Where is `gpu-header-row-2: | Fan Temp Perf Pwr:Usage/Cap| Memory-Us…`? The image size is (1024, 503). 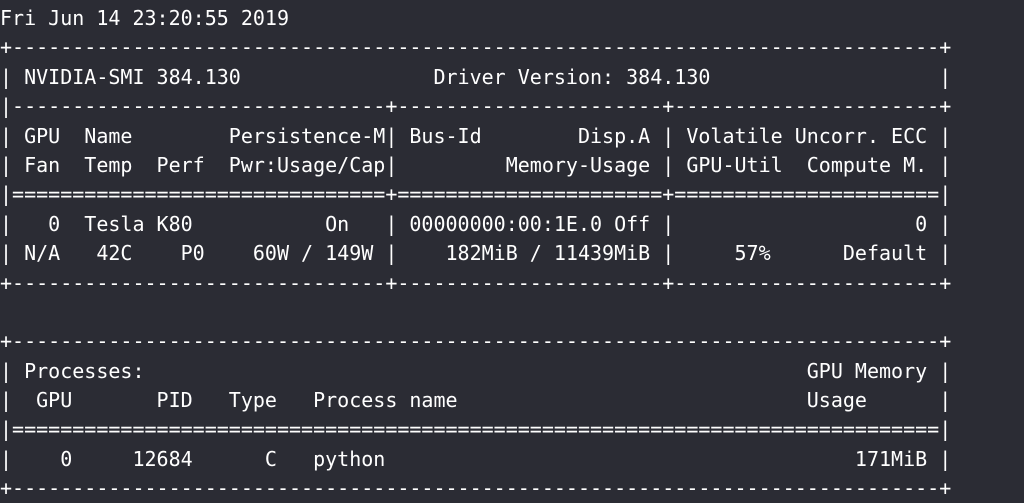 gpu-header-row-2: | Fan Temp Perf Pwr:Usage/Cap| Memory-Us… is located at coordinates (476, 164).